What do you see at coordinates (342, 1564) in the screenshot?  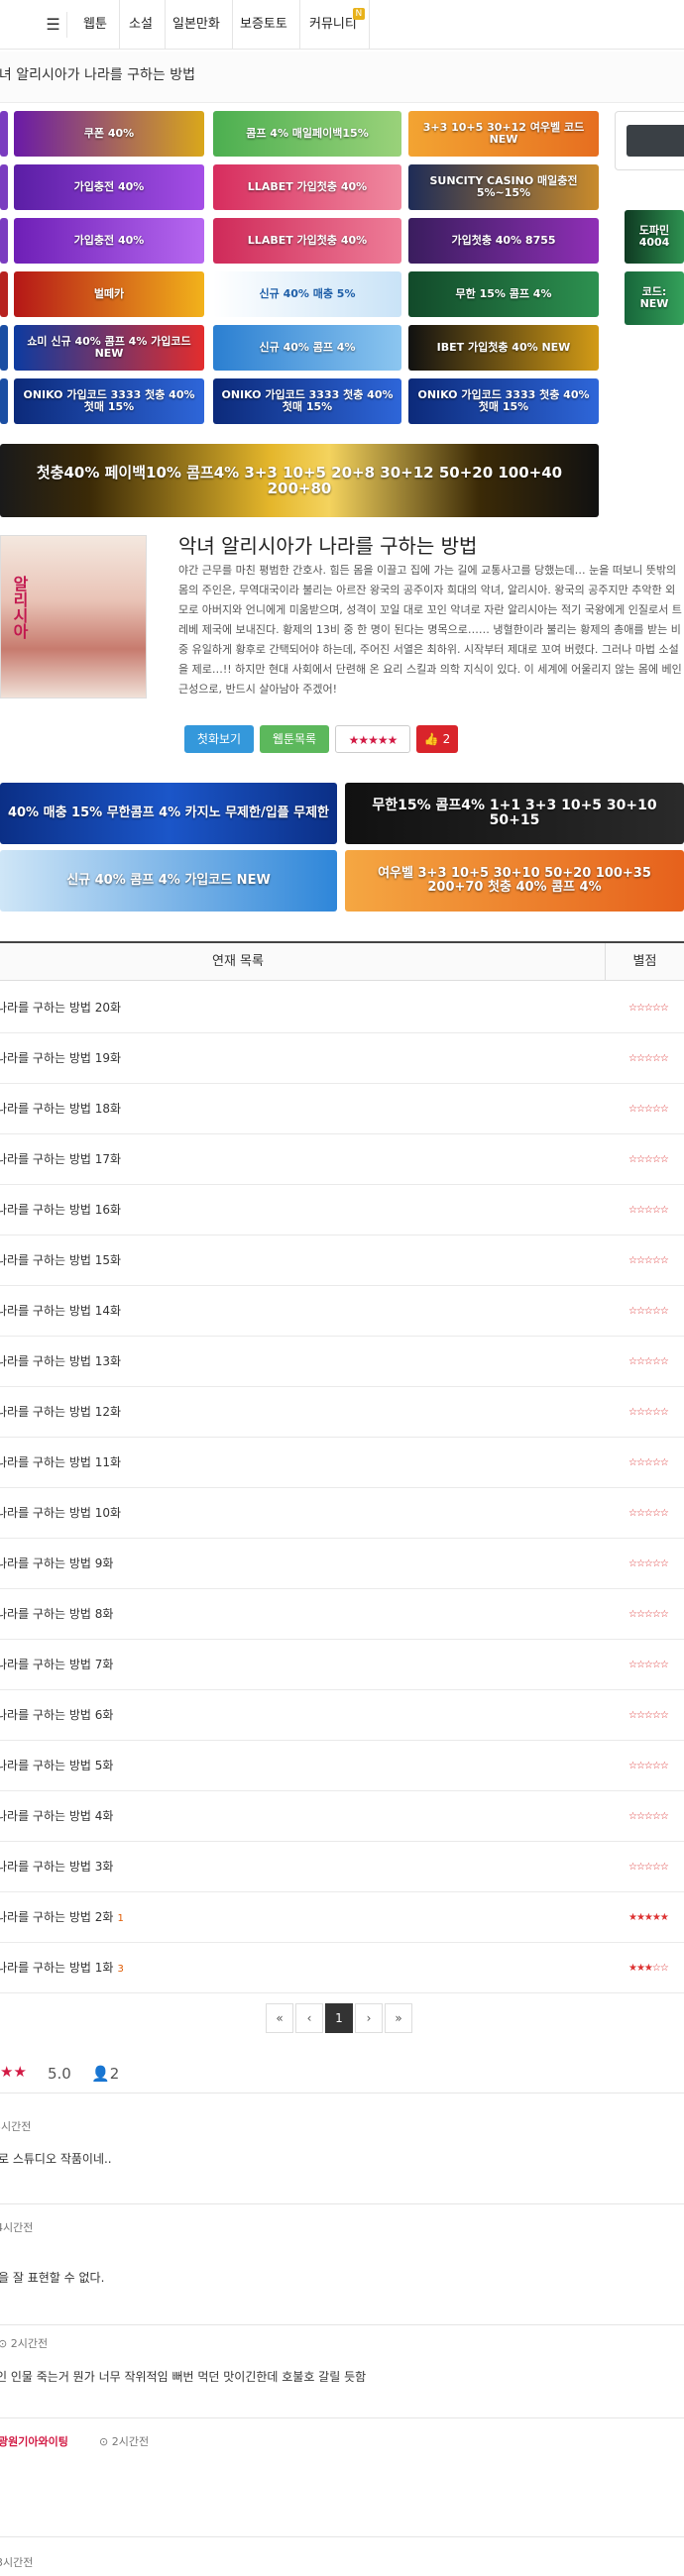 I see `table-row: 나라를 구하는 방법 9화 ☆☆☆☆☆` at bounding box center [342, 1564].